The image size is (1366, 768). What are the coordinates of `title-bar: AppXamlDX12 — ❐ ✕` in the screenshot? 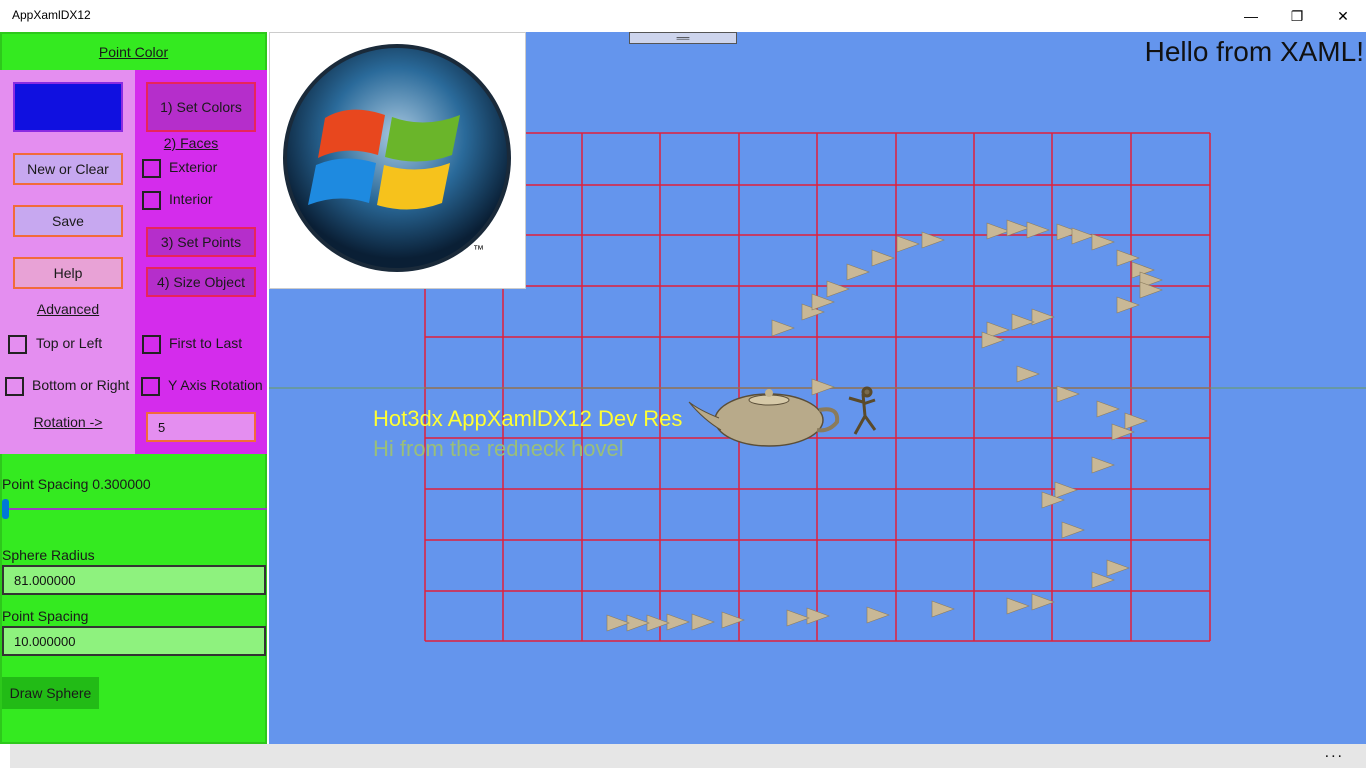 It's located at (683, 16).